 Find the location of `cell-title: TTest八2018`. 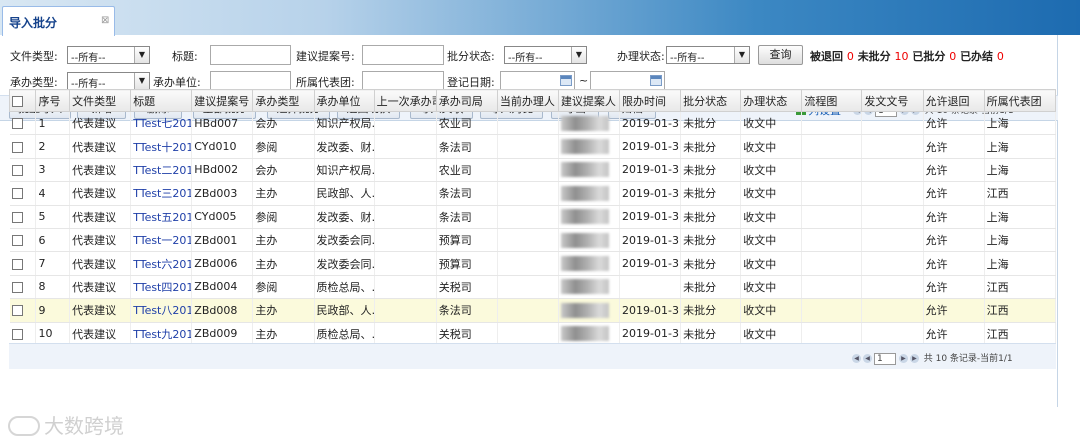

cell-title: TTest八2018 is located at coordinates (161, 310).